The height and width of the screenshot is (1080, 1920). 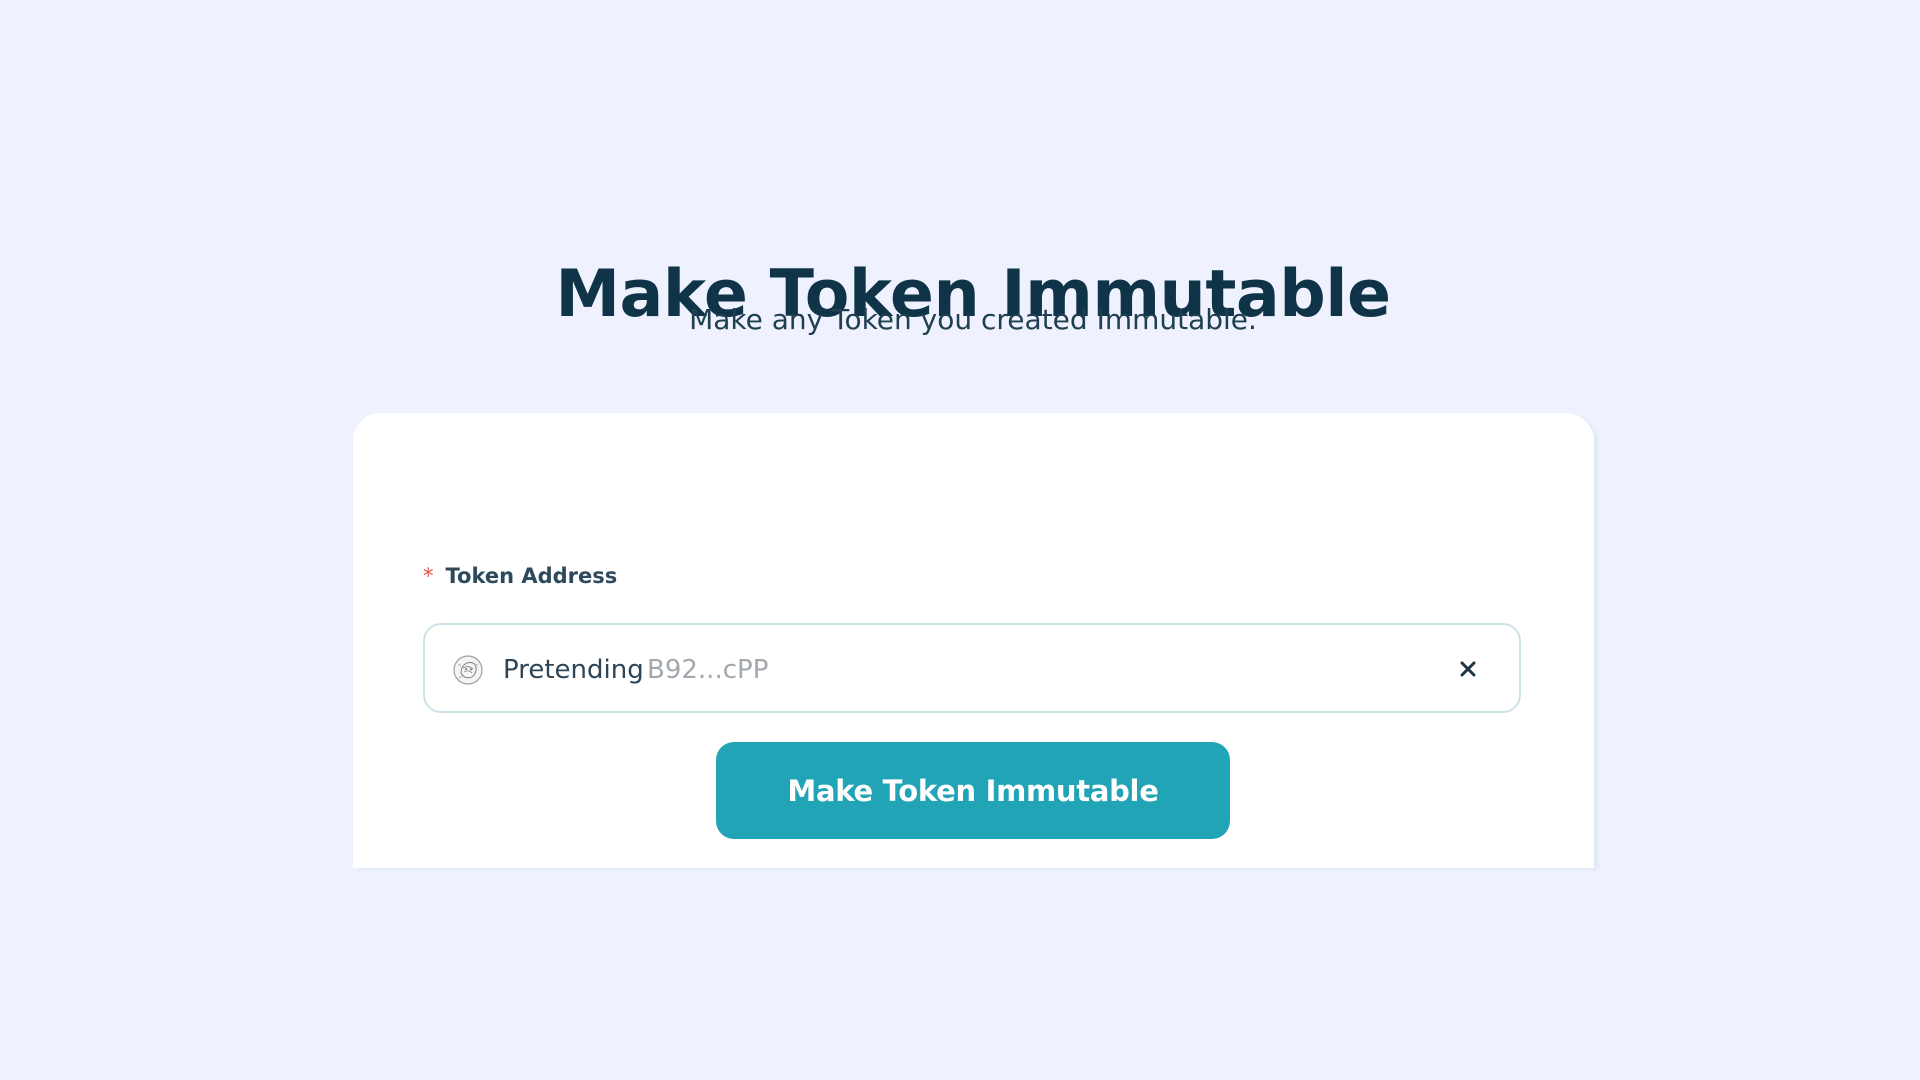 I want to click on required-marker: *, so click(x=428, y=576).